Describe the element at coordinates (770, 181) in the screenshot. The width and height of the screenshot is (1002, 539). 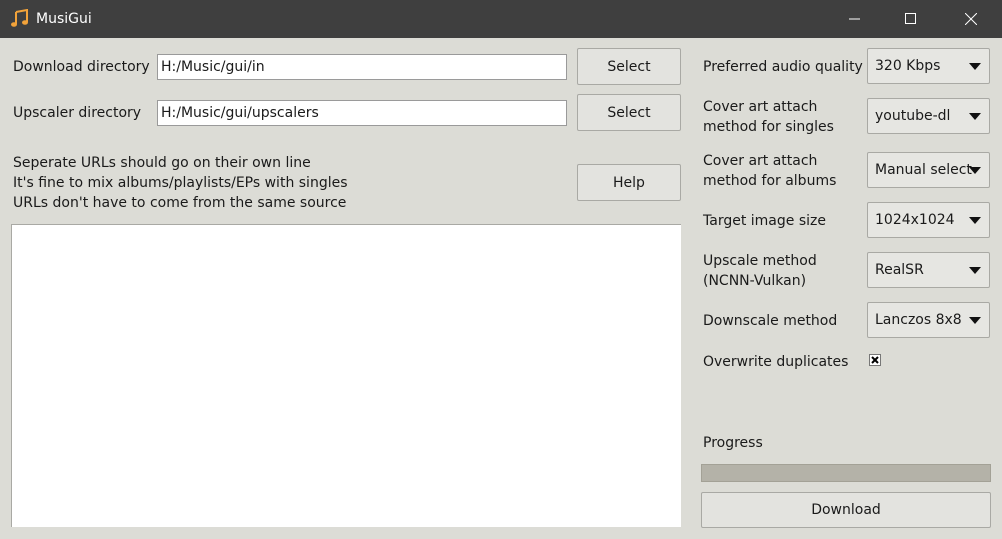
I see `cover-albums-label-line2: method for albums` at that location.